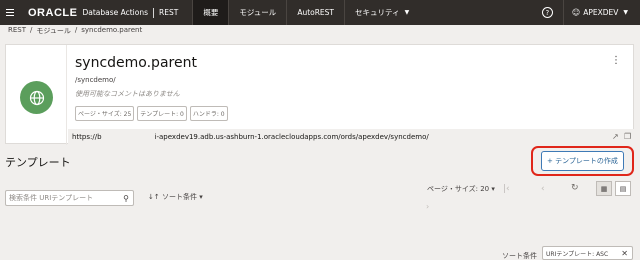 This screenshot has height=260, width=640. I want to click on templates-heading: テンプレート, so click(38, 162).